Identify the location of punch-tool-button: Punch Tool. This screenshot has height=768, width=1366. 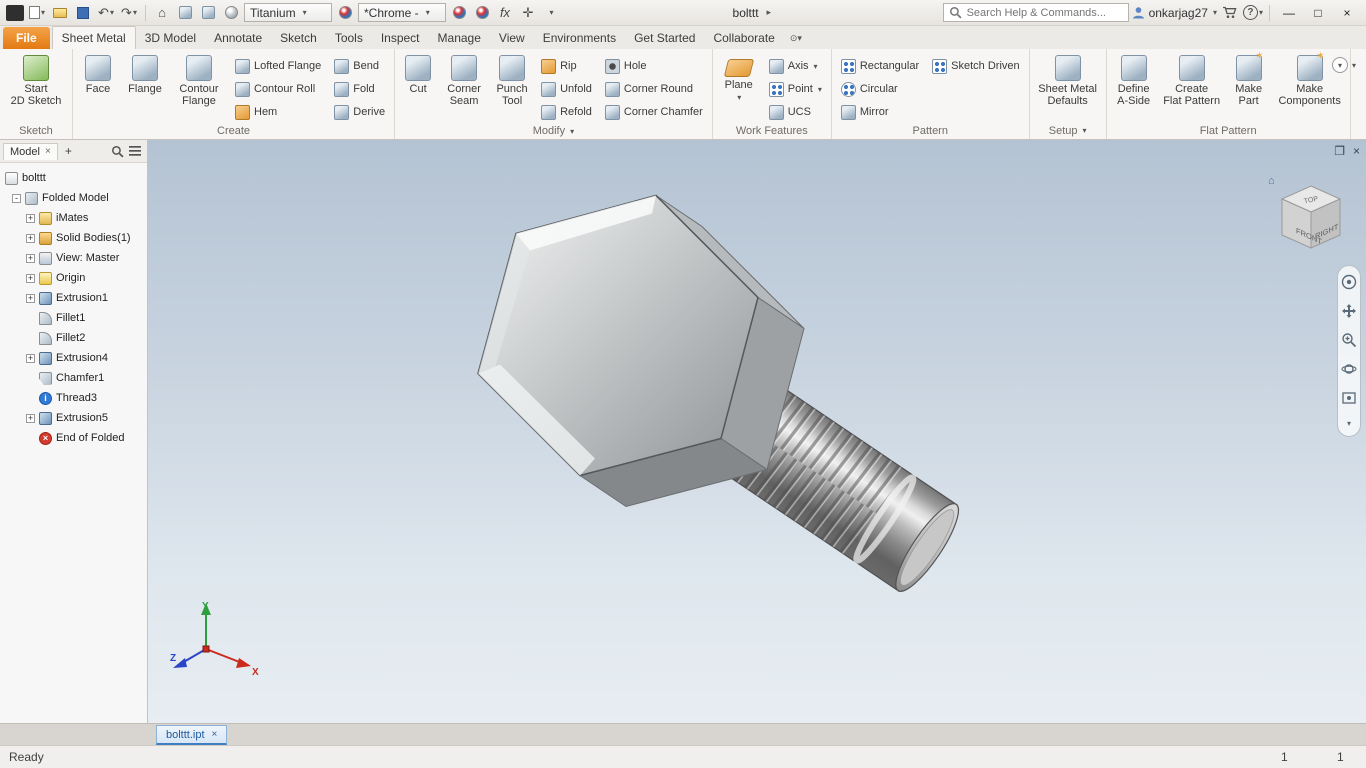
(512, 79).